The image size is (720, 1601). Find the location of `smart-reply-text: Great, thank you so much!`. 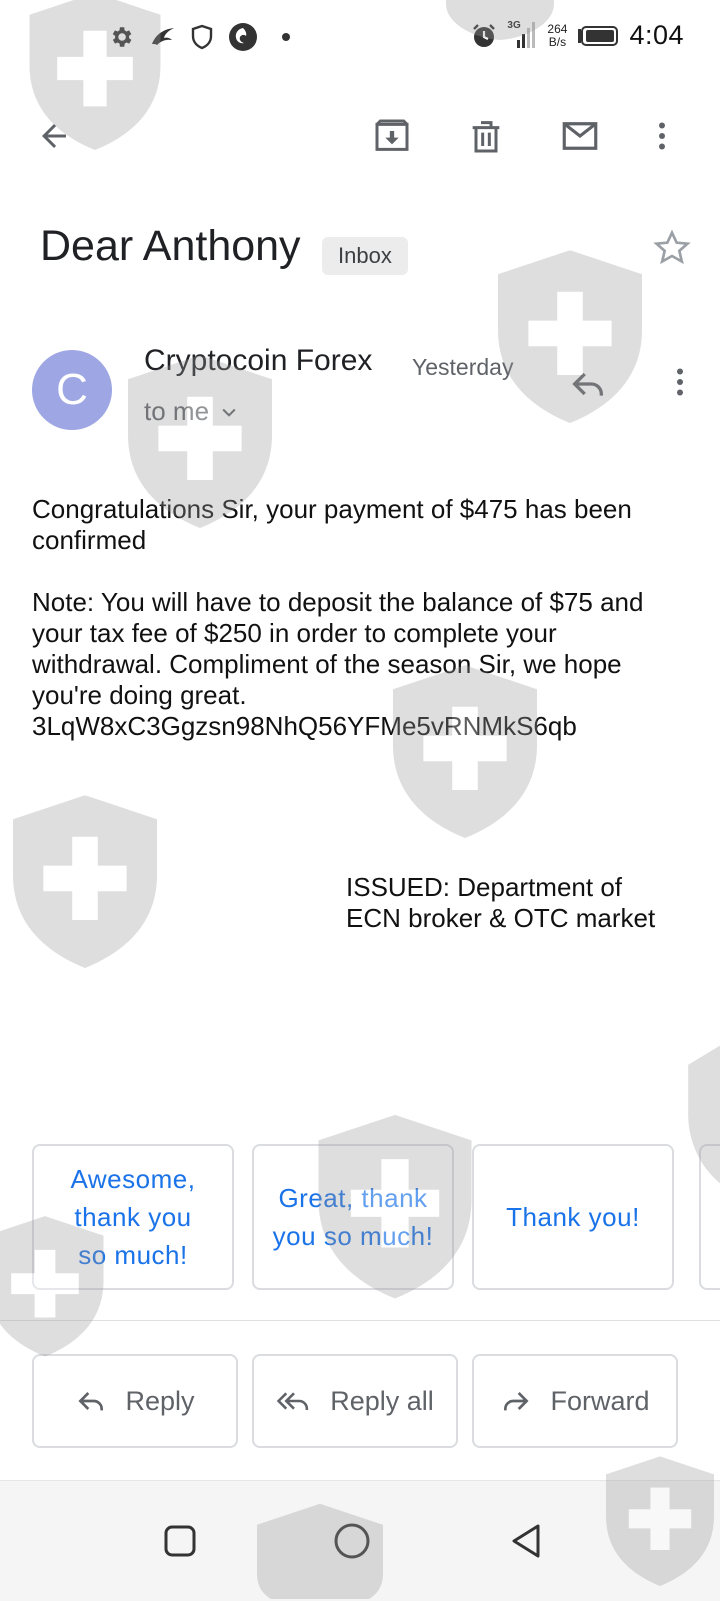

smart-reply-text: Great, thank you so much! is located at coordinates (353, 1217).